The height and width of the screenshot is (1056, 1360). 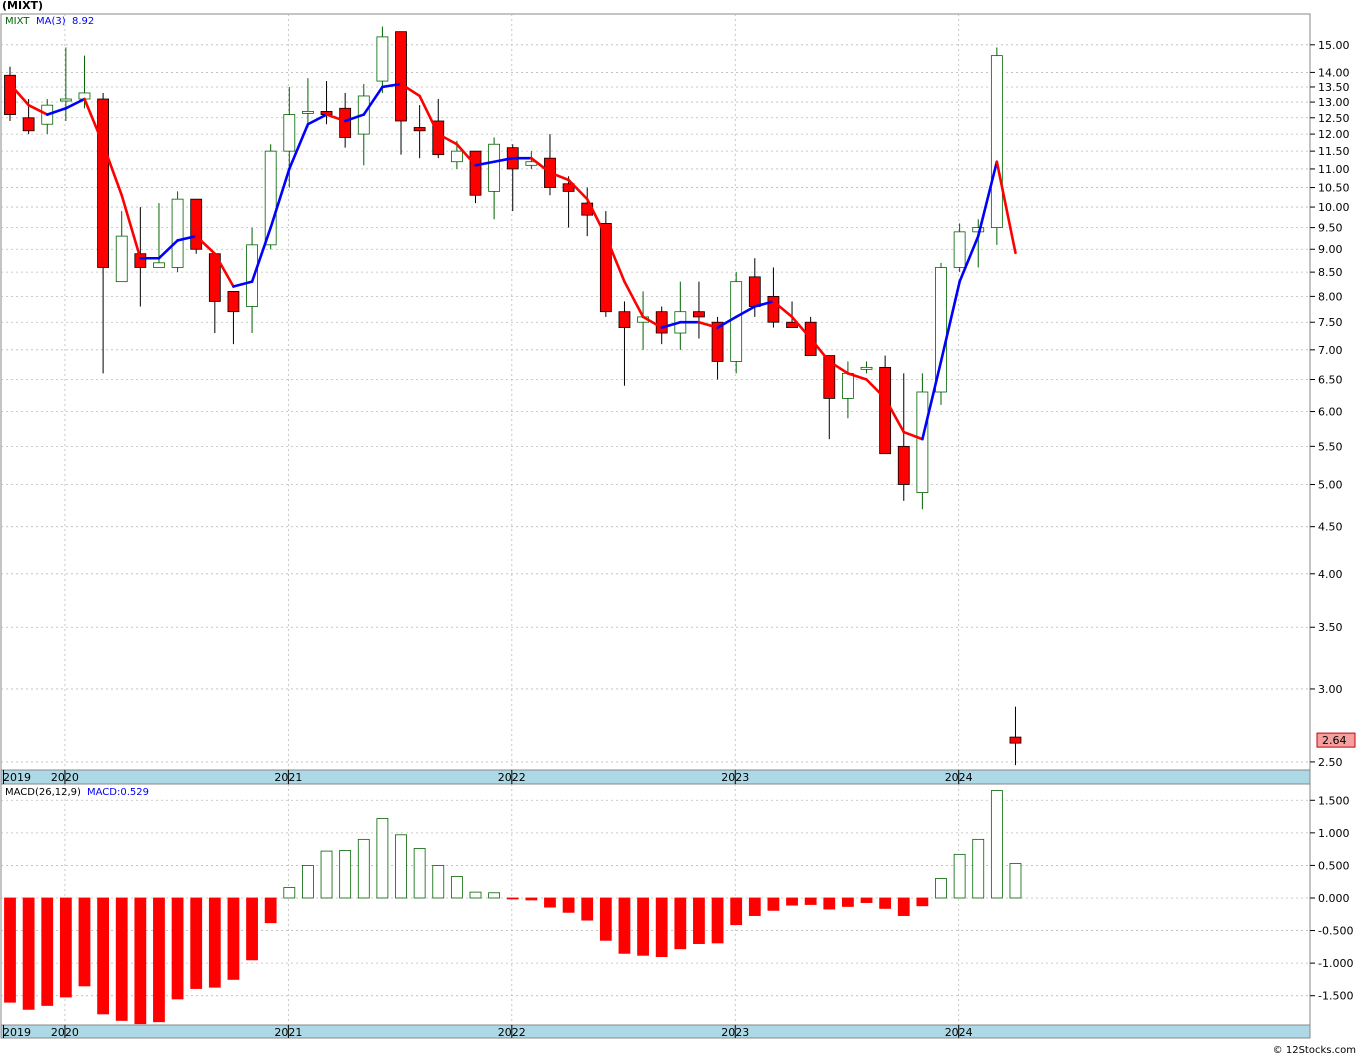 What do you see at coordinates (1330, 762) in the screenshot?
I see `price-tick-label: 2.50` at bounding box center [1330, 762].